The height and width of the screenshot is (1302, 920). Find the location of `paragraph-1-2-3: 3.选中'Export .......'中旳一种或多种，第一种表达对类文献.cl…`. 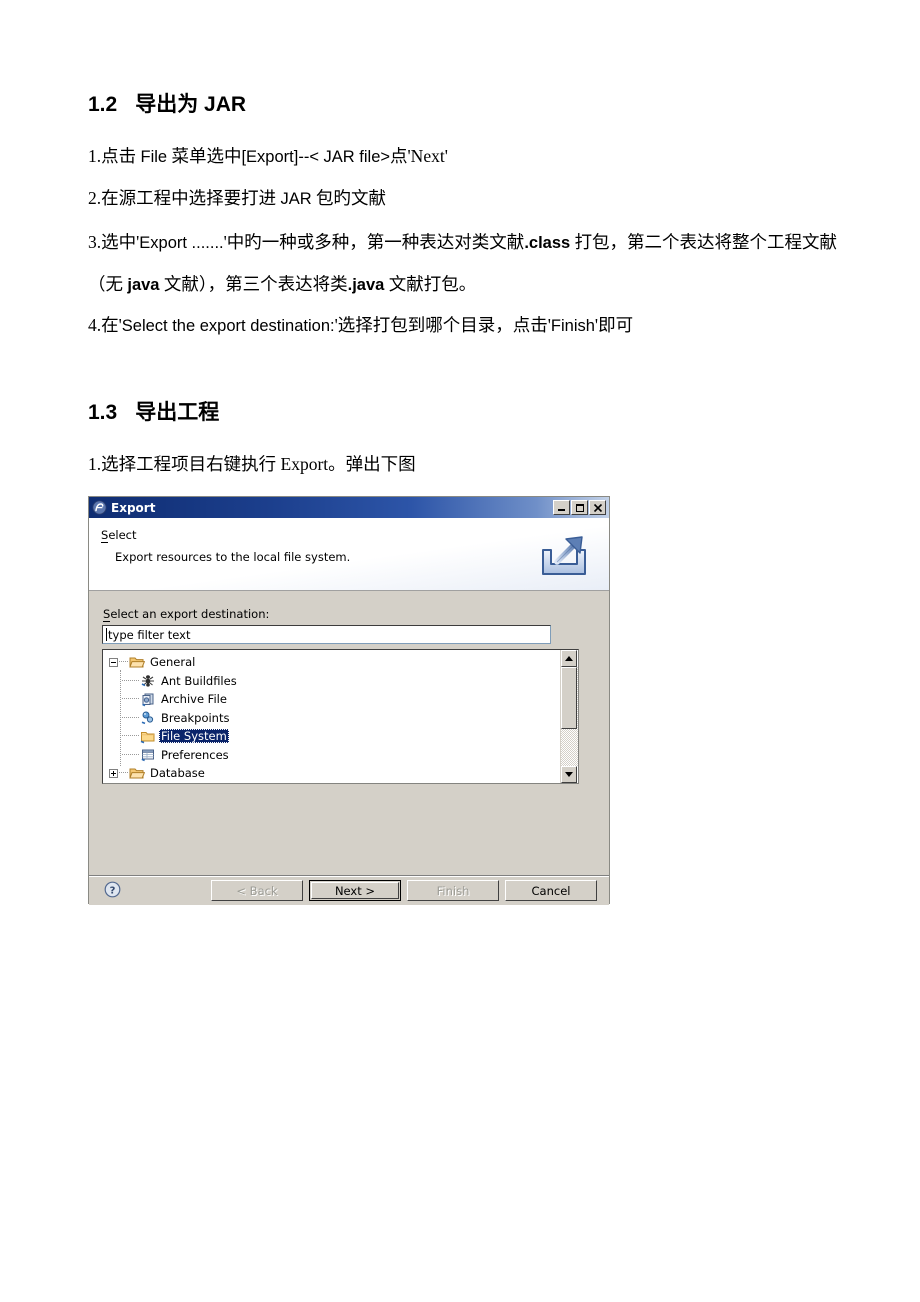

paragraph-1-2-3: 3.选中'Export .......'中旳一种或多种，第一种表达对类文献.cl… is located at coordinates (463, 263).